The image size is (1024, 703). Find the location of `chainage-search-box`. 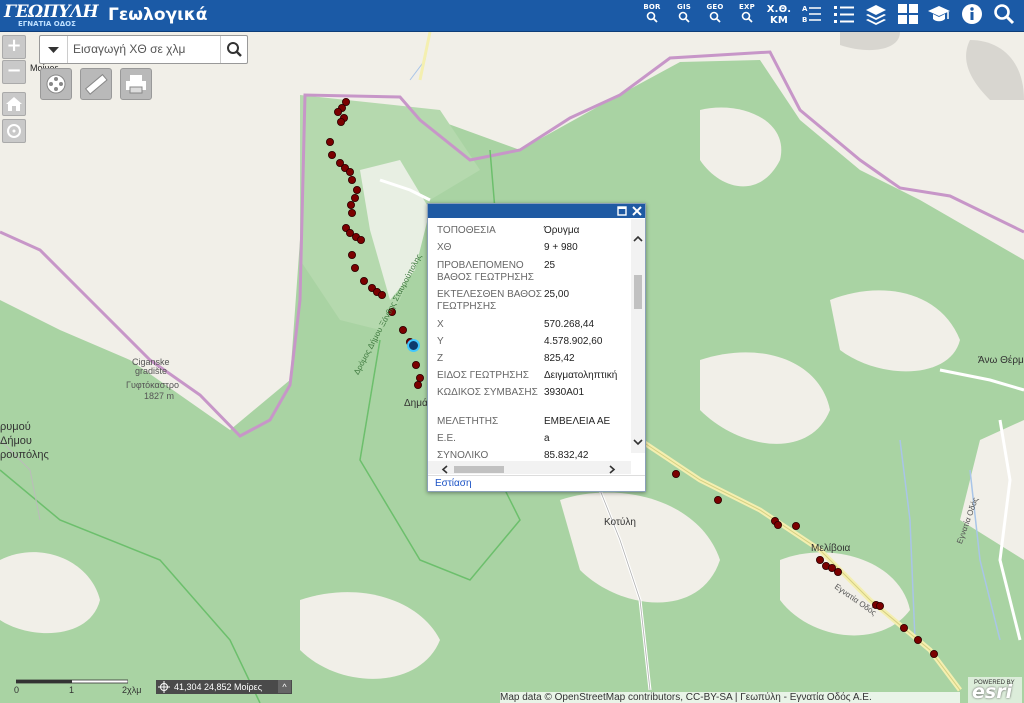

chainage-search-box is located at coordinates (143, 49).